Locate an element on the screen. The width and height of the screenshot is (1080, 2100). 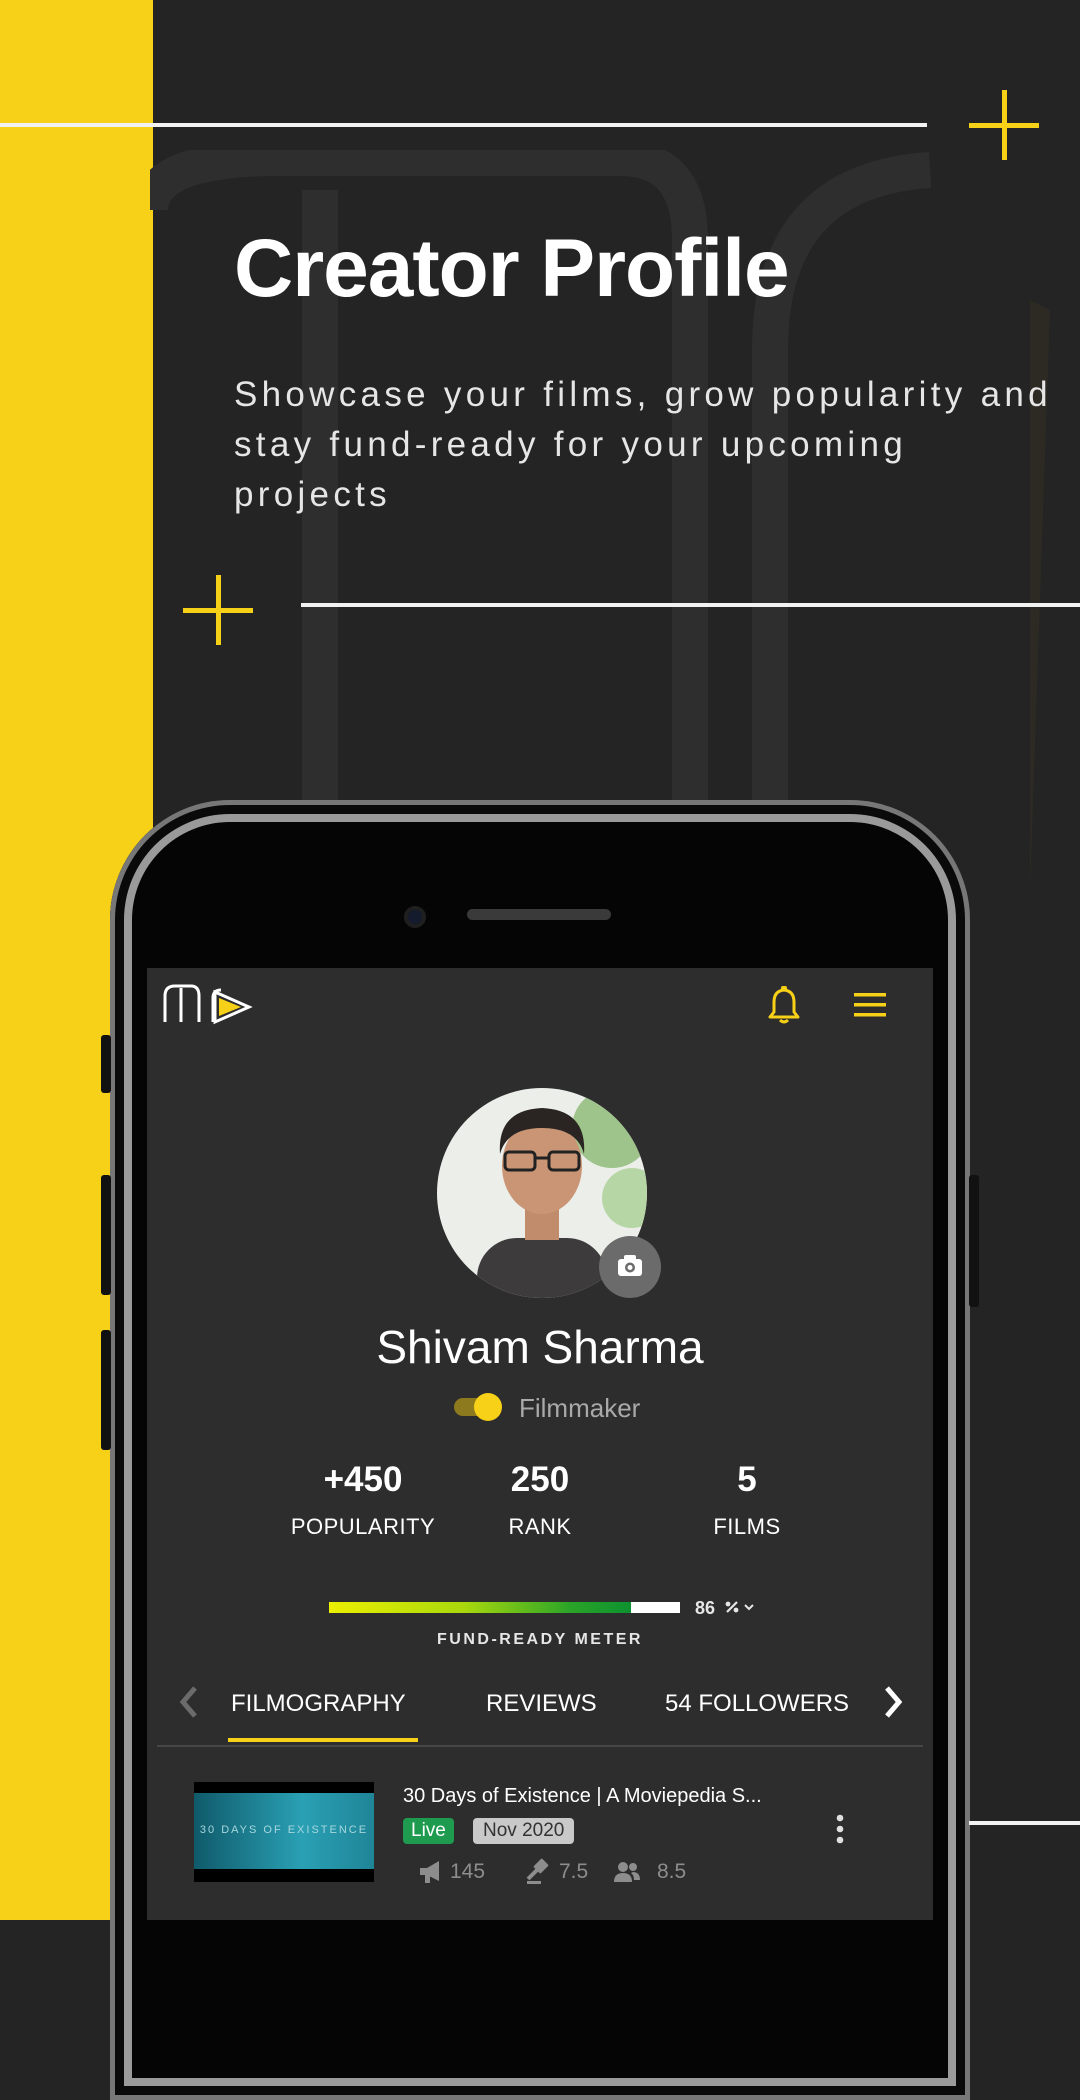
fund-ready-meter-fill is located at coordinates (480, 1607).